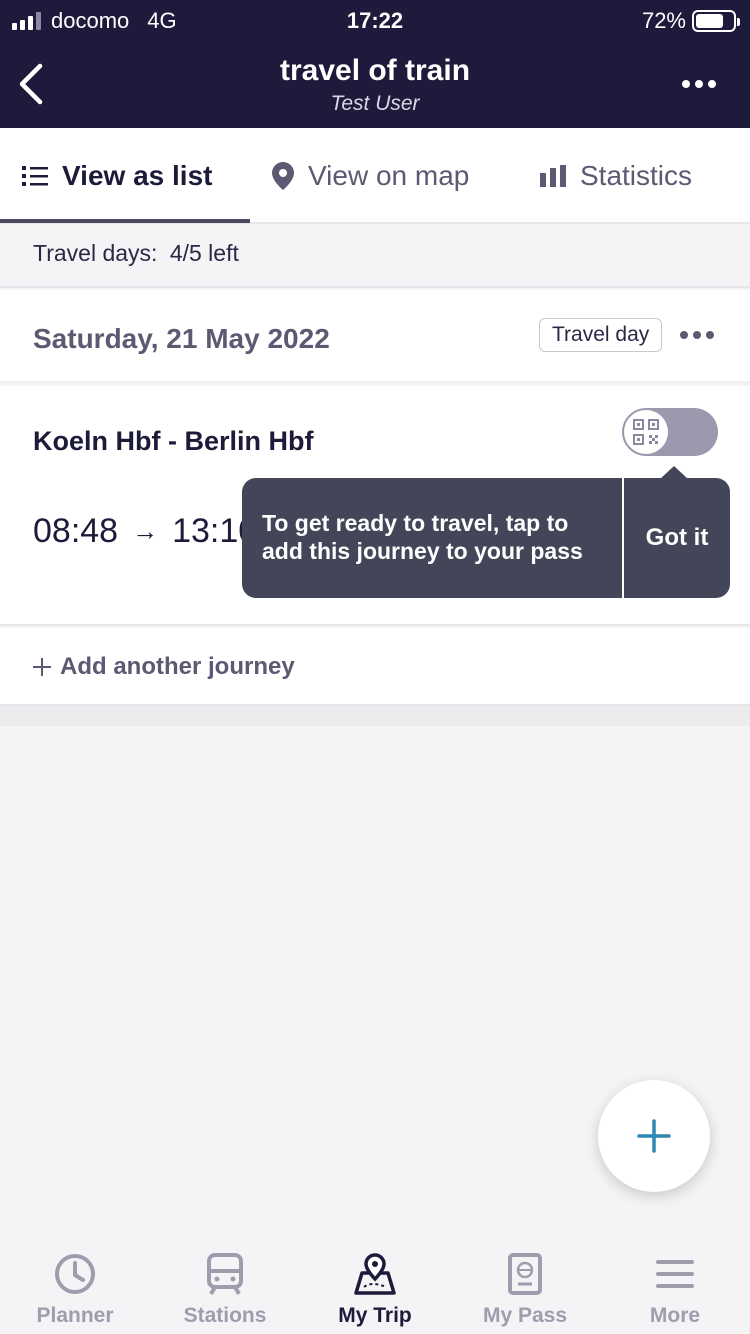  I want to click on clock-icon, so click(75, 1274).